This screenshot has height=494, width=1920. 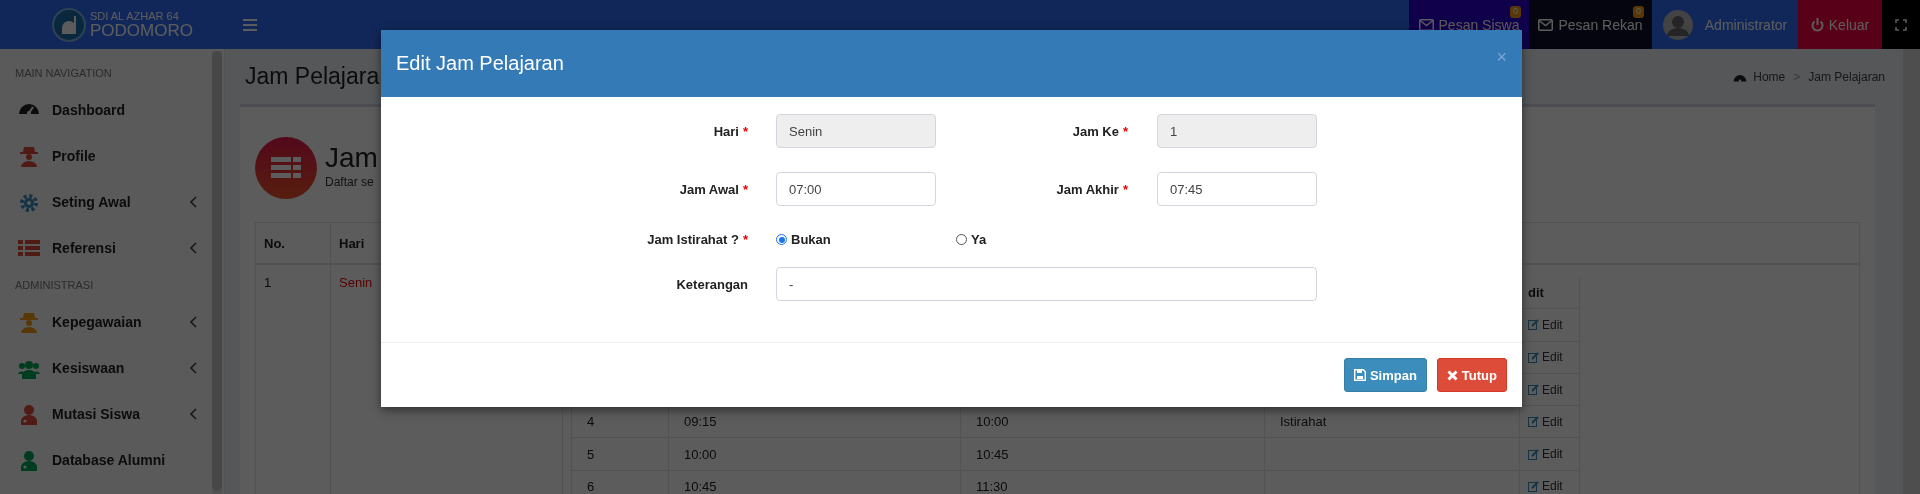 I want to click on field-label: Keterangan, so click(x=712, y=284).